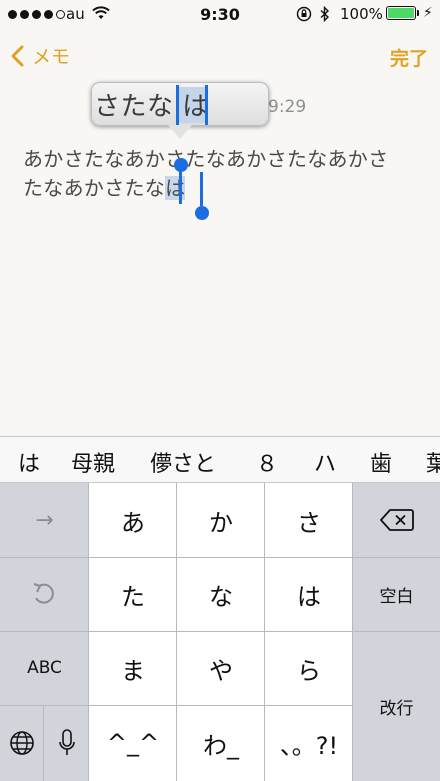 The height and width of the screenshot is (781, 440). I want to click on selection-end-handle, so click(202, 213).